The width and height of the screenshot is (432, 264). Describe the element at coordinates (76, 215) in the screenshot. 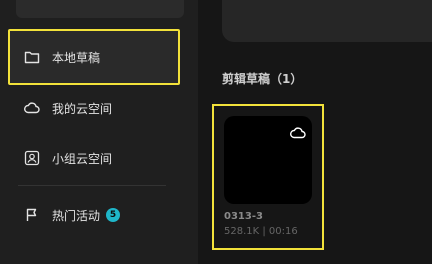

I see `sidebar-item-label: 热门活动` at that location.